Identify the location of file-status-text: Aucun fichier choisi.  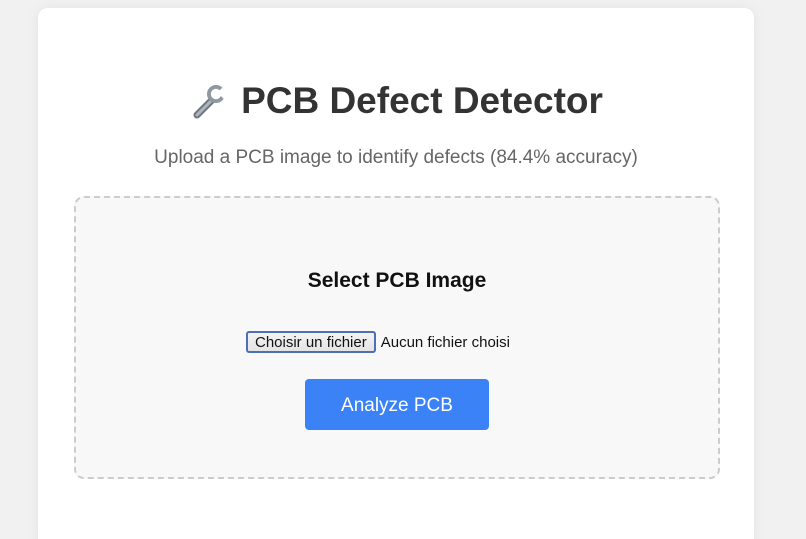
(445, 342).